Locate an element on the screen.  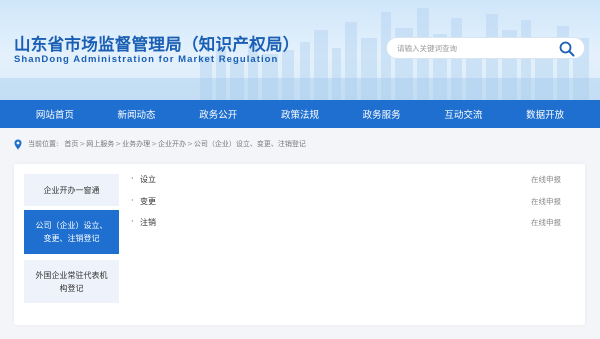
nav-item-home: 网站首页 is located at coordinates (55, 114).